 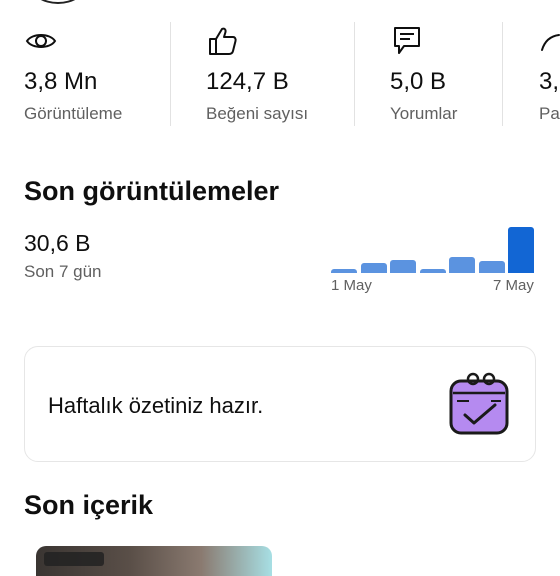 What do you see at coordinates (41, 41) in the screenshot?
I see `eye-icon` at bounding box center [41, 41].